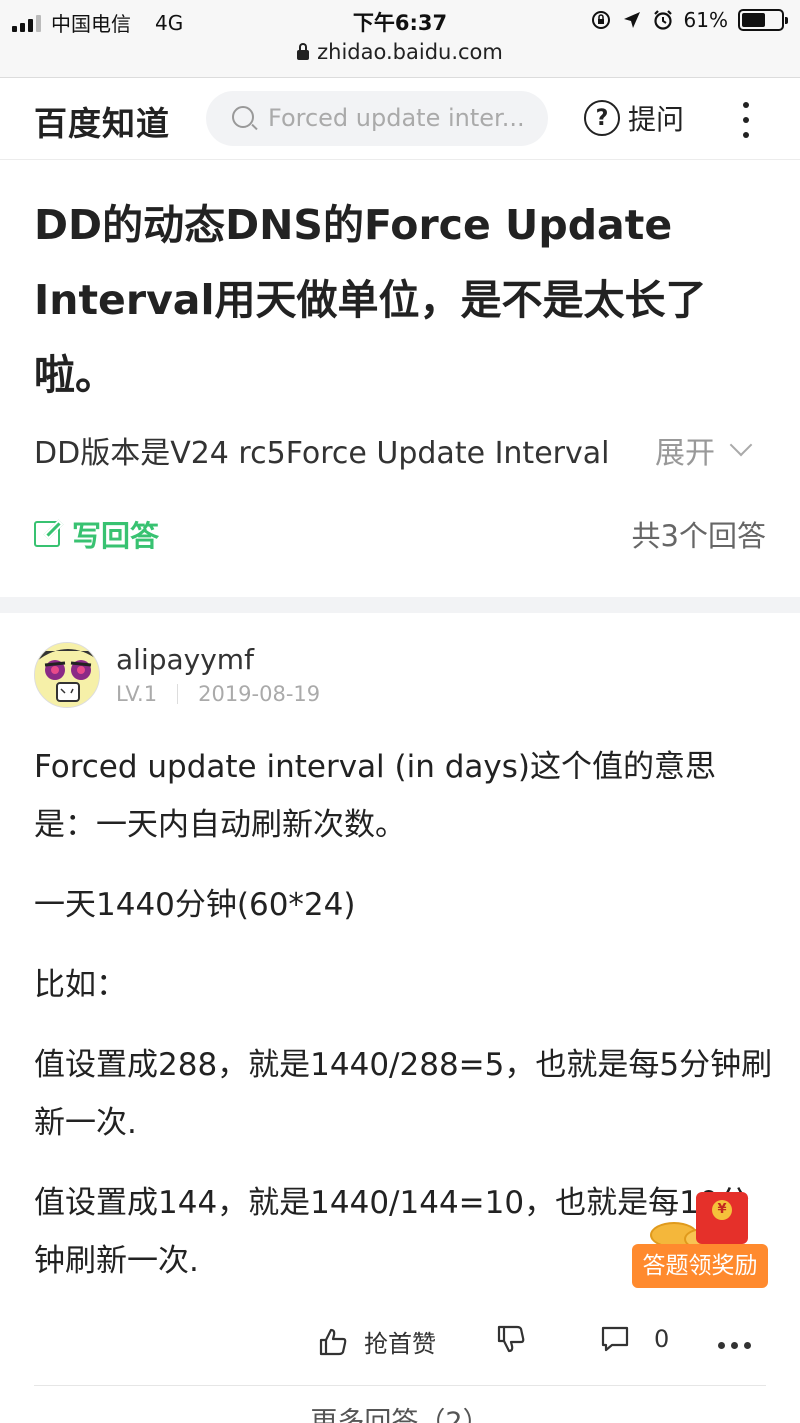  Describe the element at coordinates (102, 121) in the screenshot. I see `site-logo: 百度知道` at that location.